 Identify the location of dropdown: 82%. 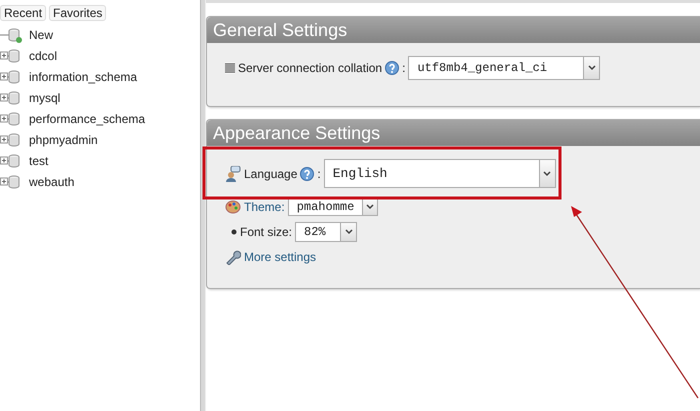
(326, 232).